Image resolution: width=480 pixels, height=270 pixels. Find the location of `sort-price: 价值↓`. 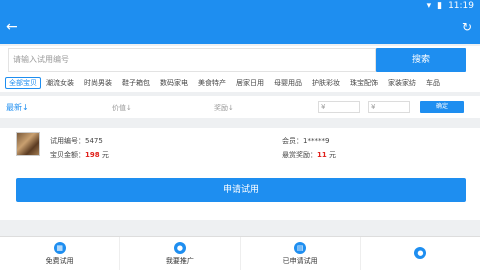

sort-price: 价值↓ is located at coordinates (122, 108).